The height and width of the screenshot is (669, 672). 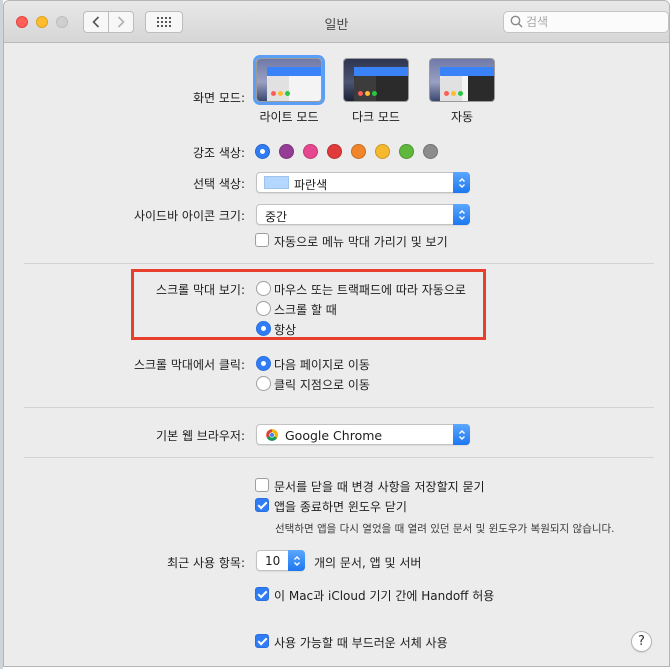 What do you see at coordinates (384, 596) in the screenshot?
I see `handoff-label: 이 Mac과 iCloud 기기 간에 Handoff 허용` at bounding box center [384, 596].